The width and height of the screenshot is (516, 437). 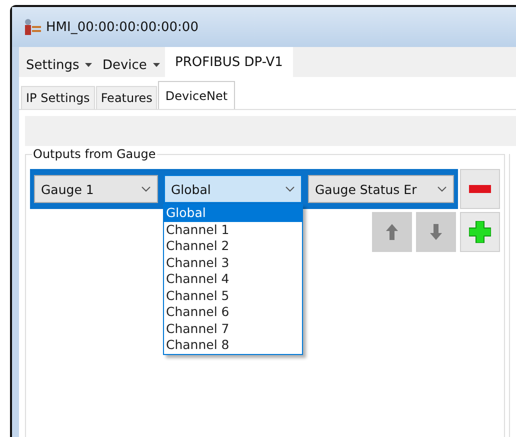 What do you see at coordinates (96, 189) in the screenshot?
I see `combo-box: Gauge 1` at bounding box center [96, 189].